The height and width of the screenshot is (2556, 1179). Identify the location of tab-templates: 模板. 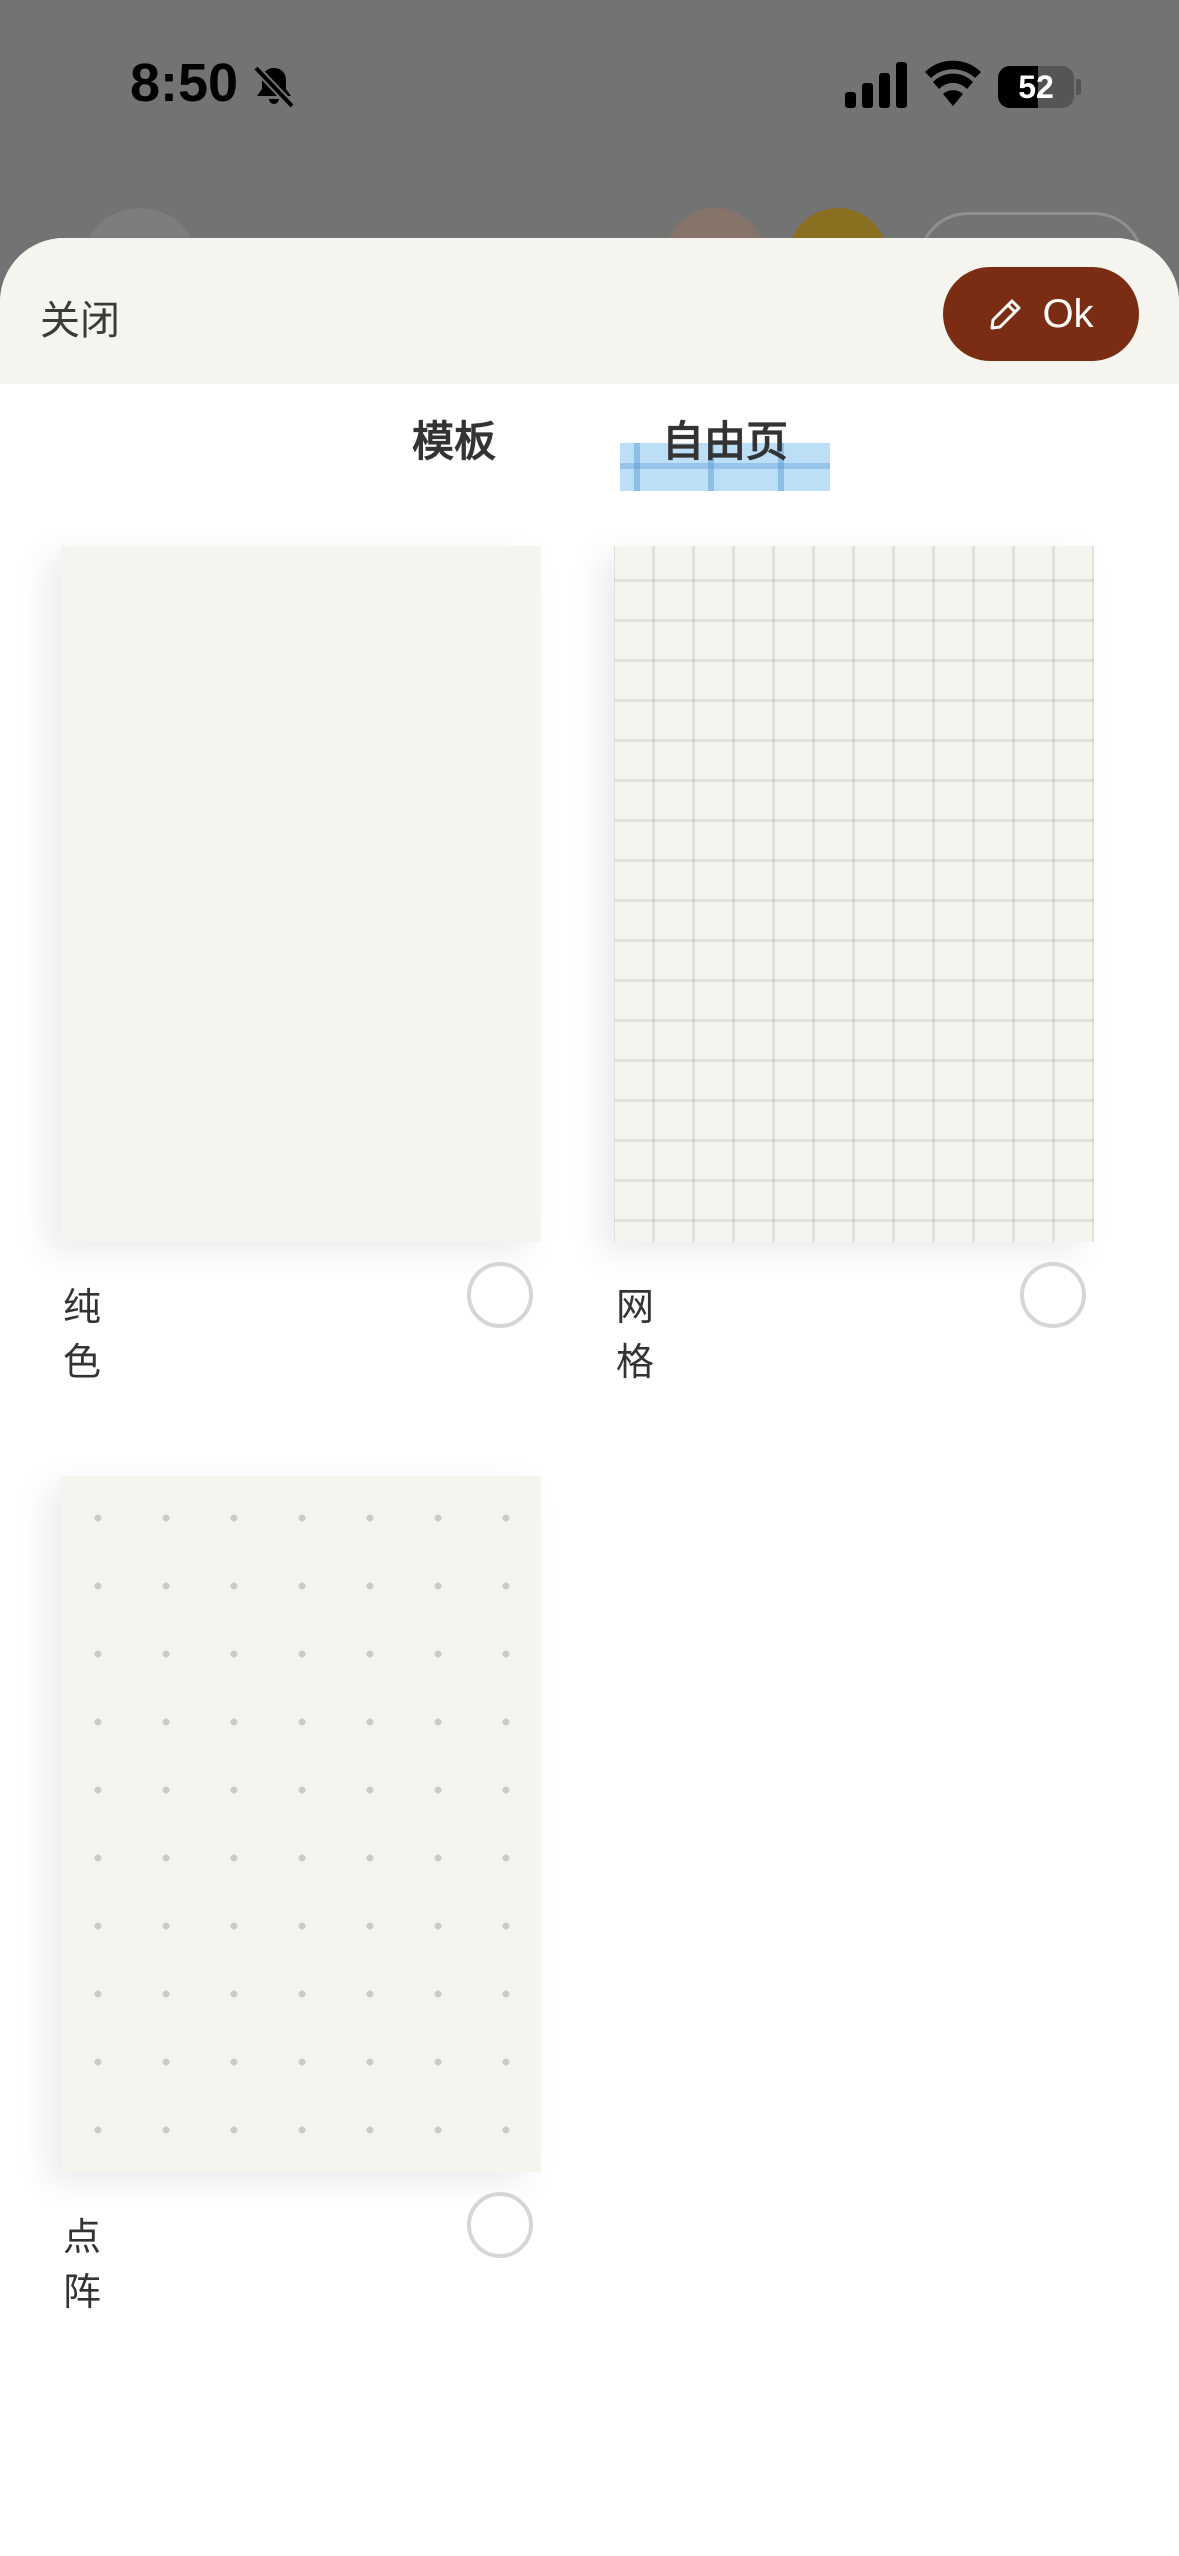
(454, 438).